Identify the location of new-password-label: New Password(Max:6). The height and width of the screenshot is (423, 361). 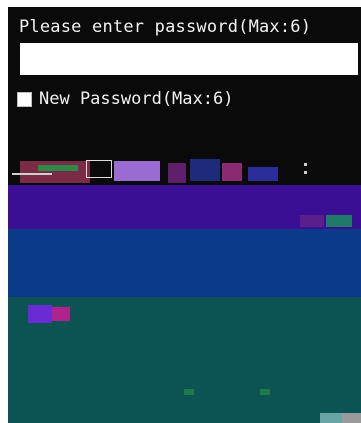
(136, 99).